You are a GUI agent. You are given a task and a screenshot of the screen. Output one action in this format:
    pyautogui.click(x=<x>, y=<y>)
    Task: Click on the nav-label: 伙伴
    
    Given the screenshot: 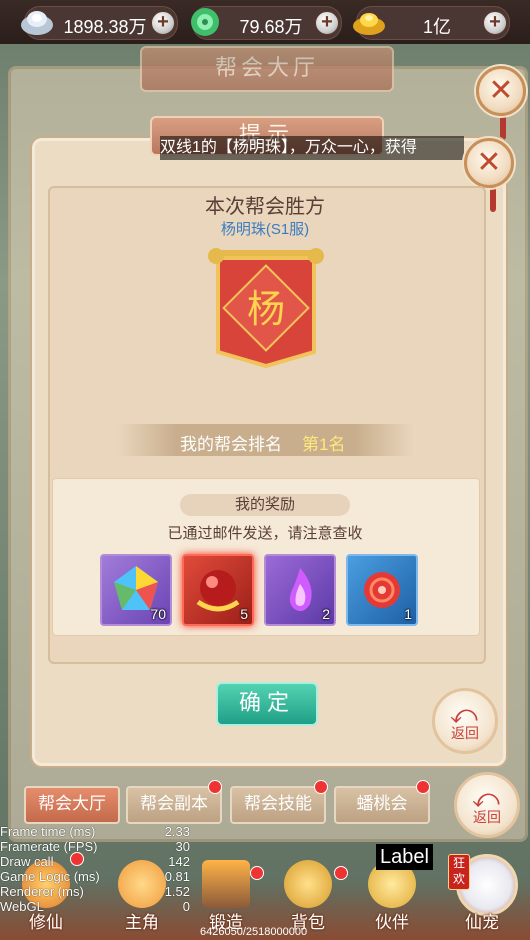 What is the action you would take?
    pyautogui.click(x=392, y=922)
    